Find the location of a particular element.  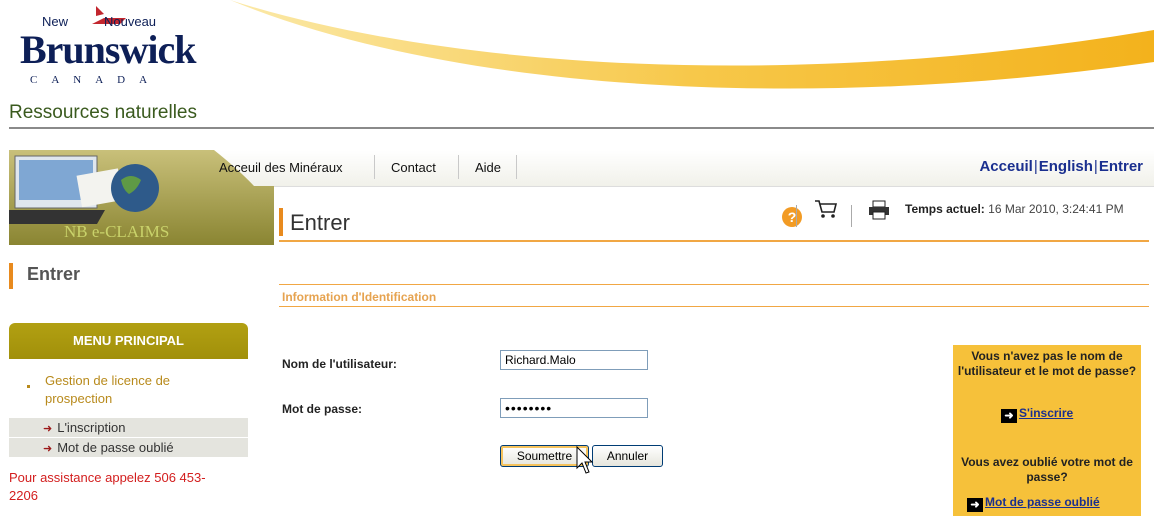

menu-item-license-management: Gestion de licence de prospection is located at coordinates (128, 388).